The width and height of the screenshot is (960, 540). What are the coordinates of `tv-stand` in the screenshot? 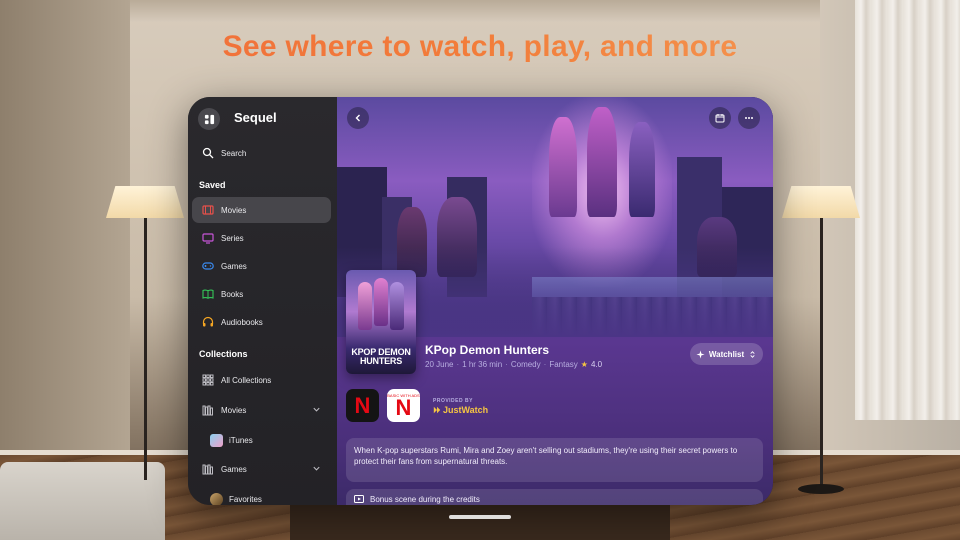 It's located at (480, 522).